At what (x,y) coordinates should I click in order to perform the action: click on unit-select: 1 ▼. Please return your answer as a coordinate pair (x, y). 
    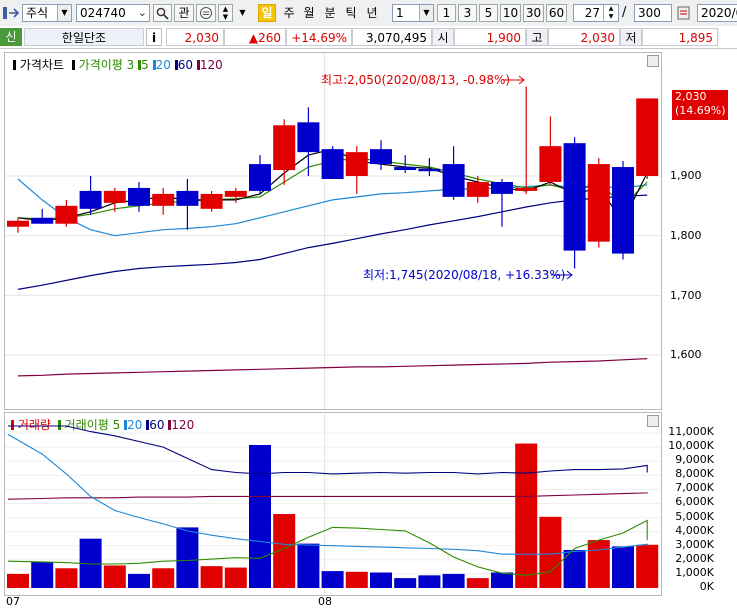
    Looking at the image, I should click on (413, 13).